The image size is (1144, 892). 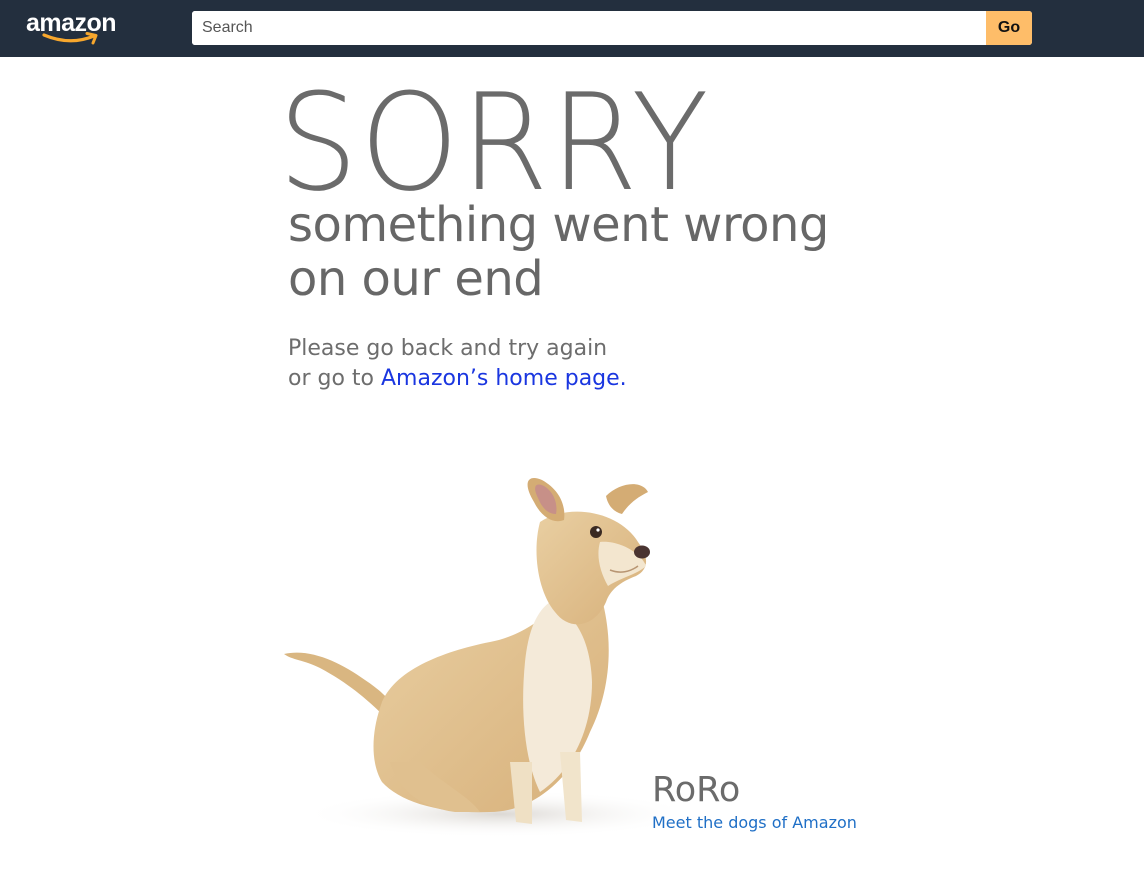 I want to click on error-subtitle: something went wrong on our end, so click(x=558, y=252).